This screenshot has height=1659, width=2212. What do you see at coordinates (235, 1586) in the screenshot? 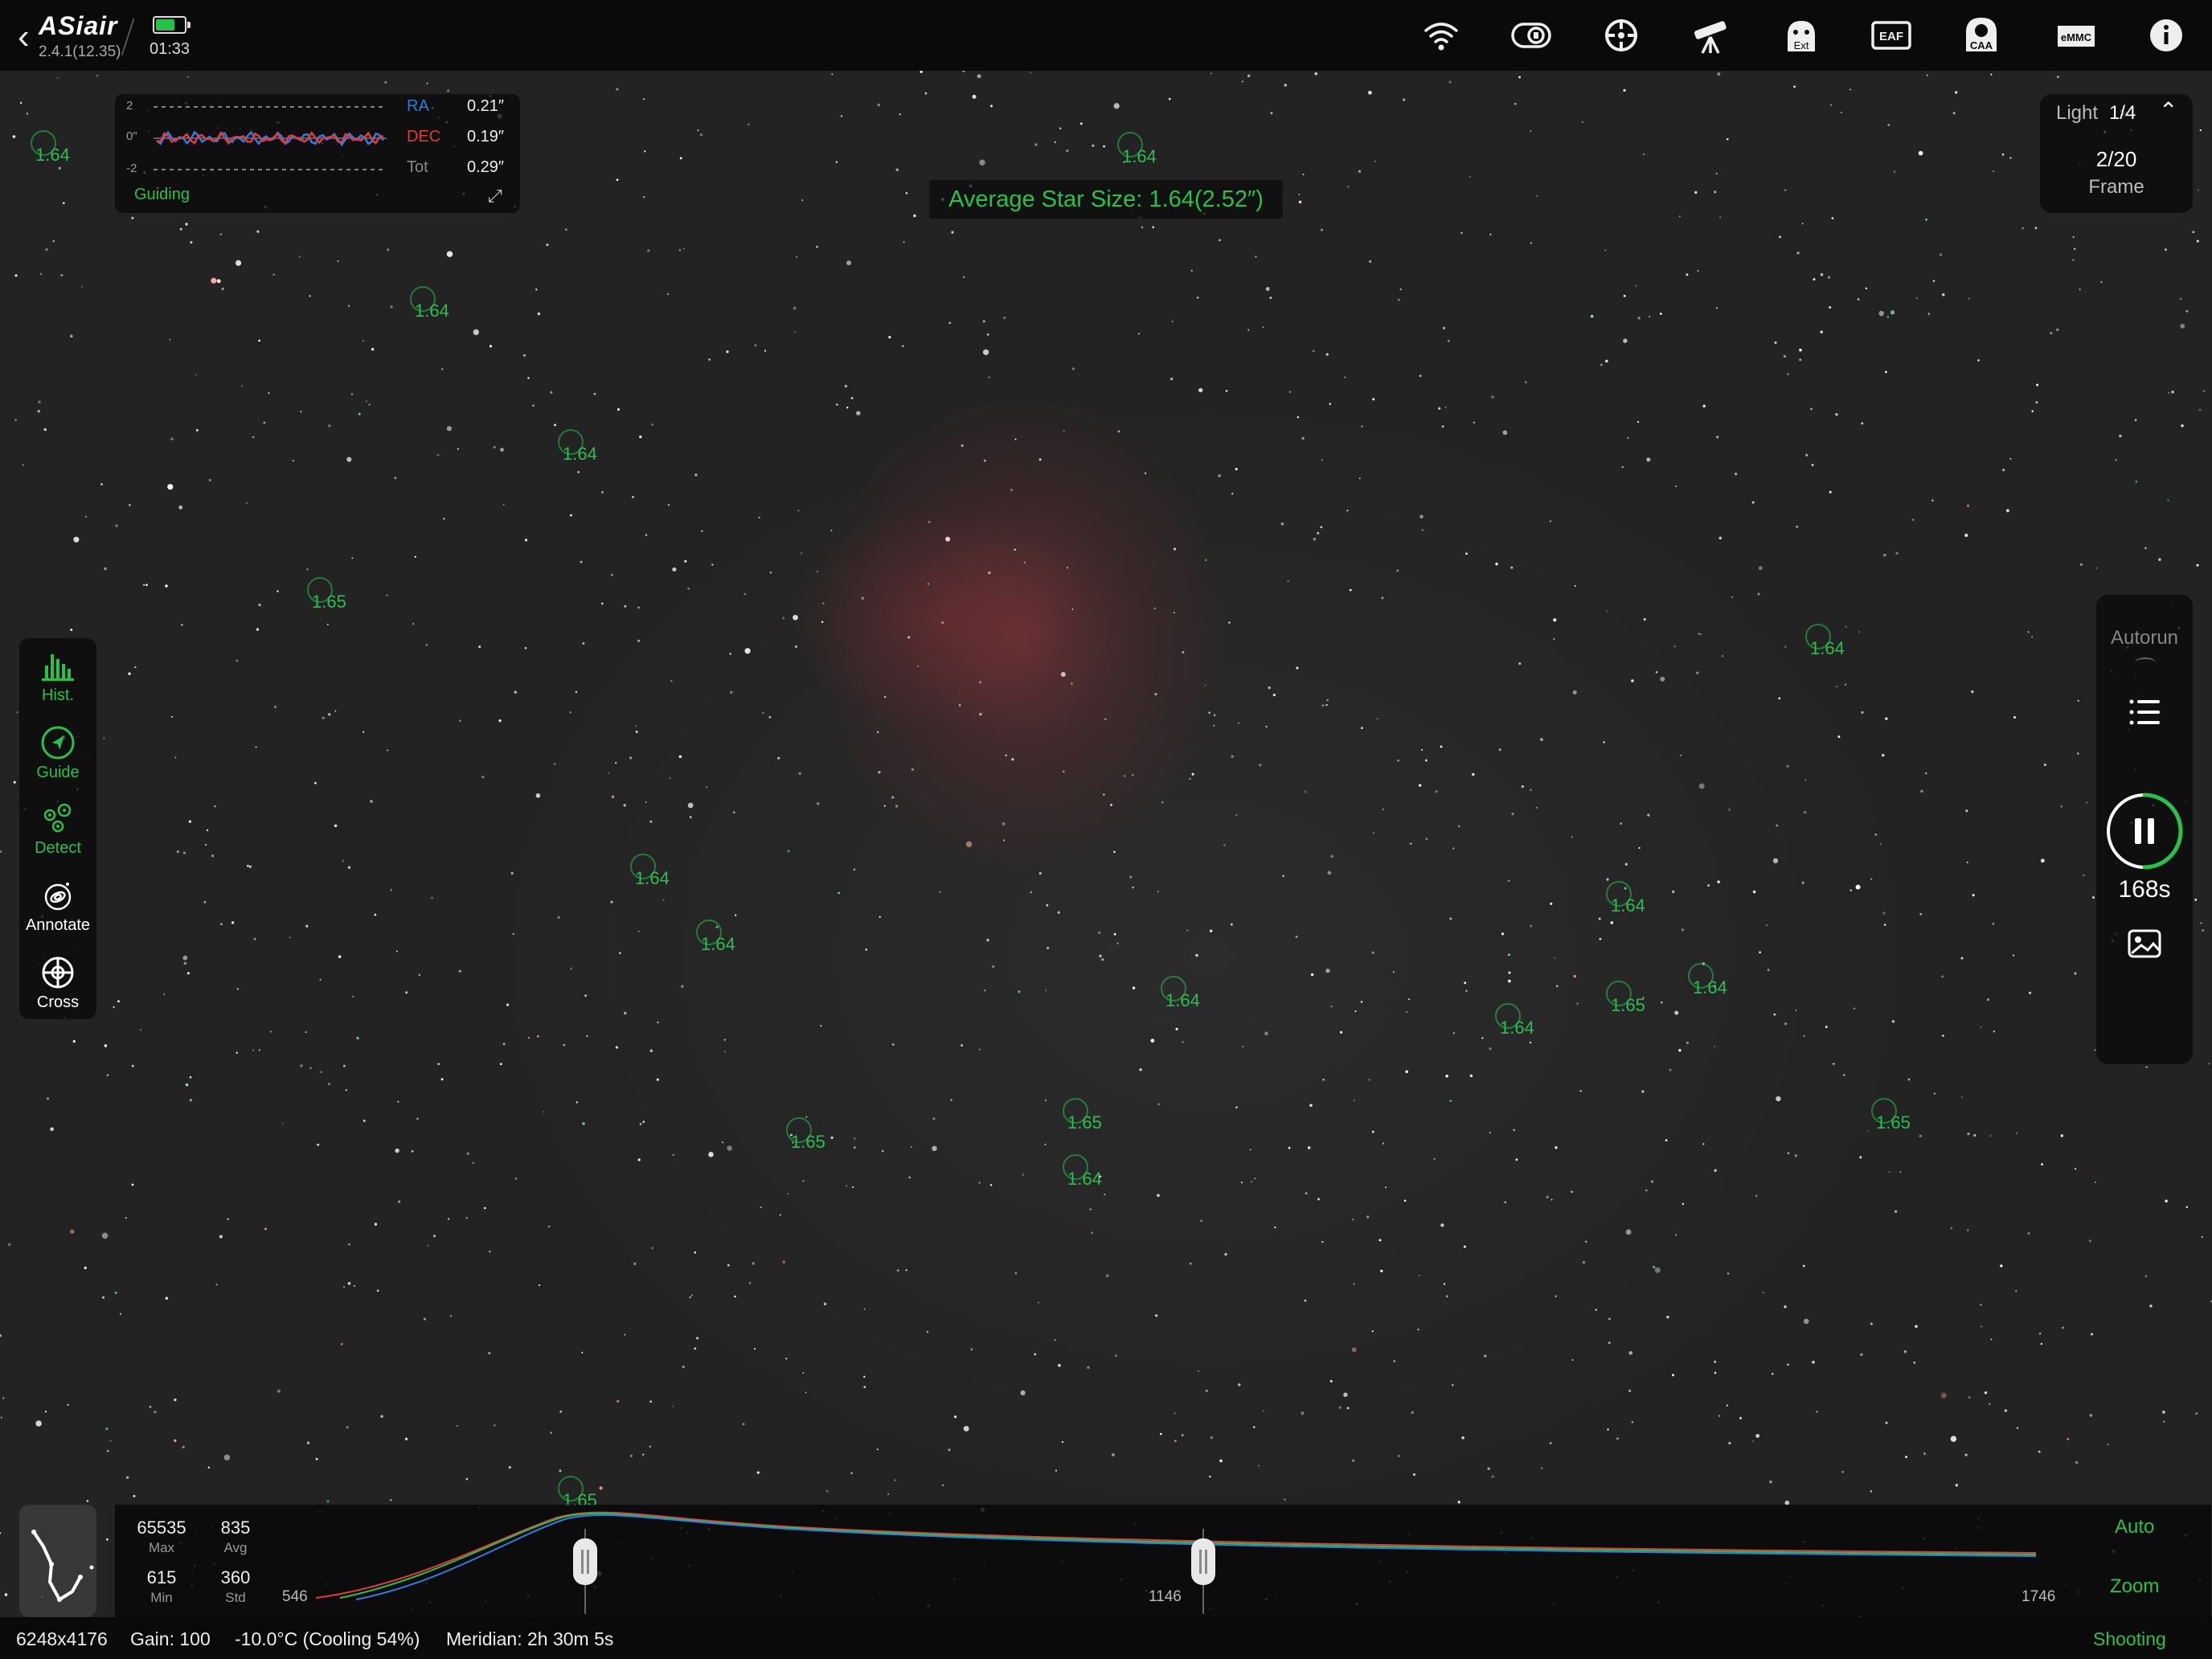
I see `hist-stat-std: 360 Std` at bounding box center [235, 1586].